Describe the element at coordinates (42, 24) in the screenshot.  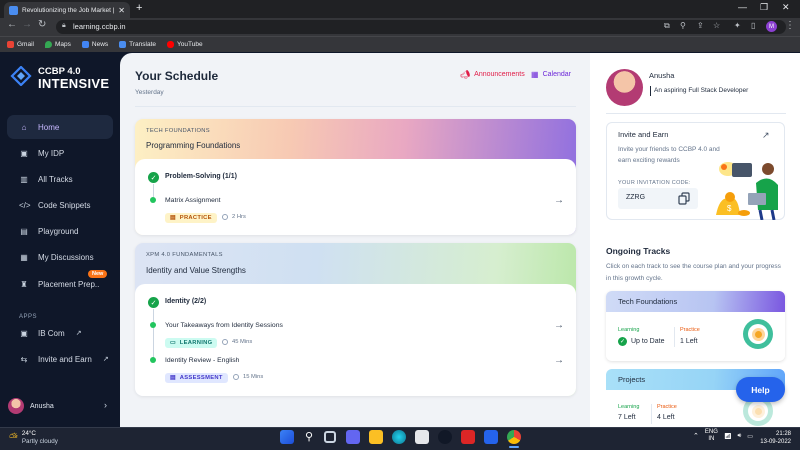
I see `reload-icon: ↻` at that location.